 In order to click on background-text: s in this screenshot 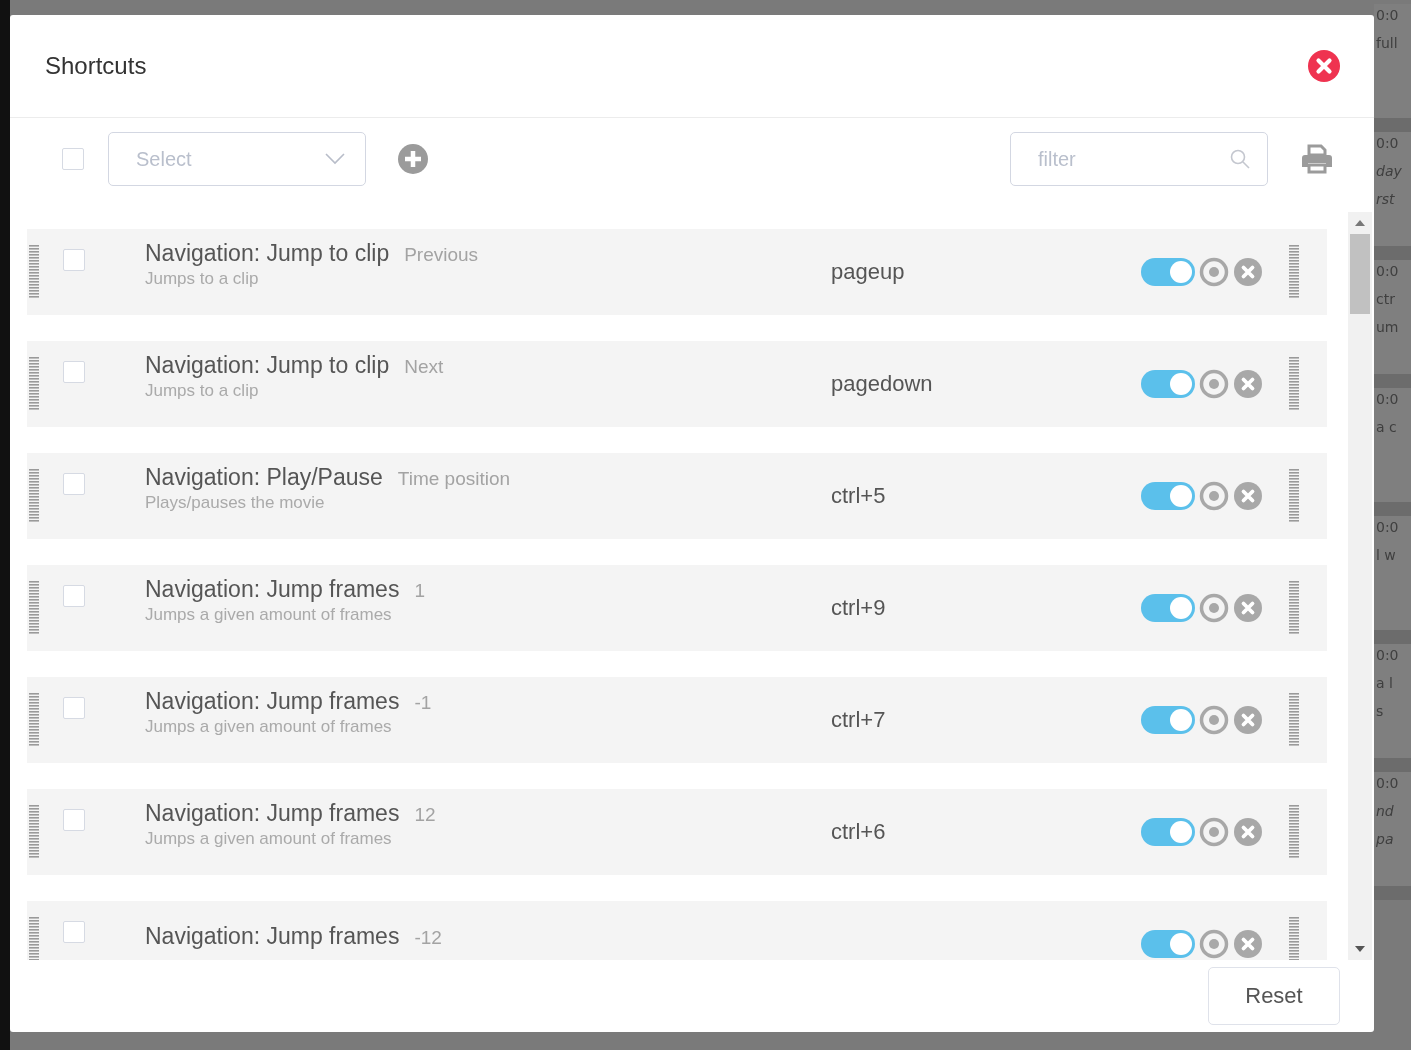, I will do `click(1380, 711)`.